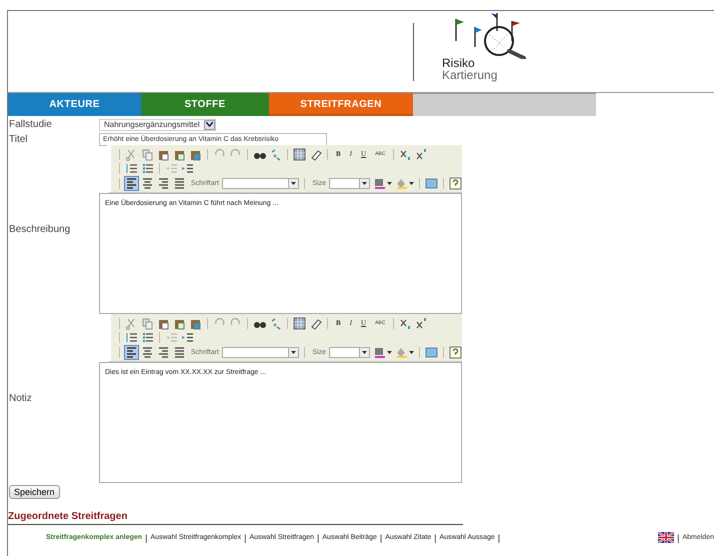 This screenshot has height=556, width=714. What do you see at coordinates (40, 229) in the screenshot?
I see `field-label: Beschreibung` at bounding box center [40, 229].